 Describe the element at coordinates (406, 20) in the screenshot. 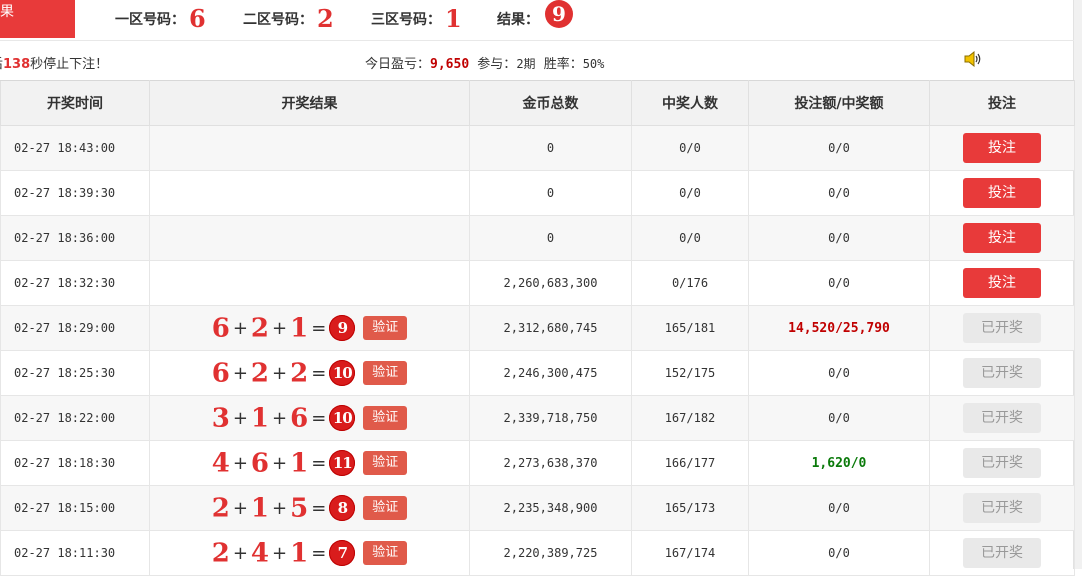

I see `zone3-label: 三区号码：` at that location.